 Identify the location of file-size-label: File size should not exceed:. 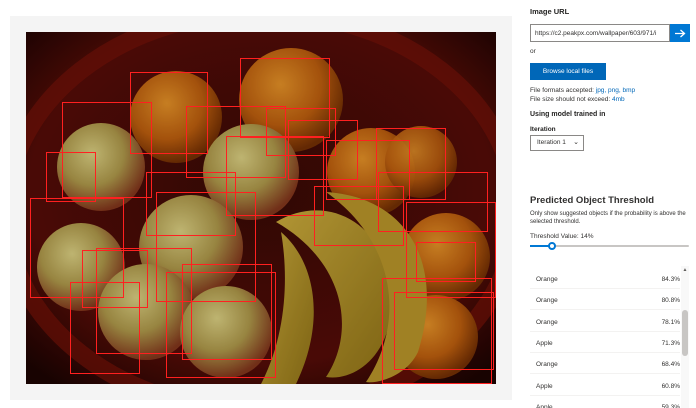
(571, 99).